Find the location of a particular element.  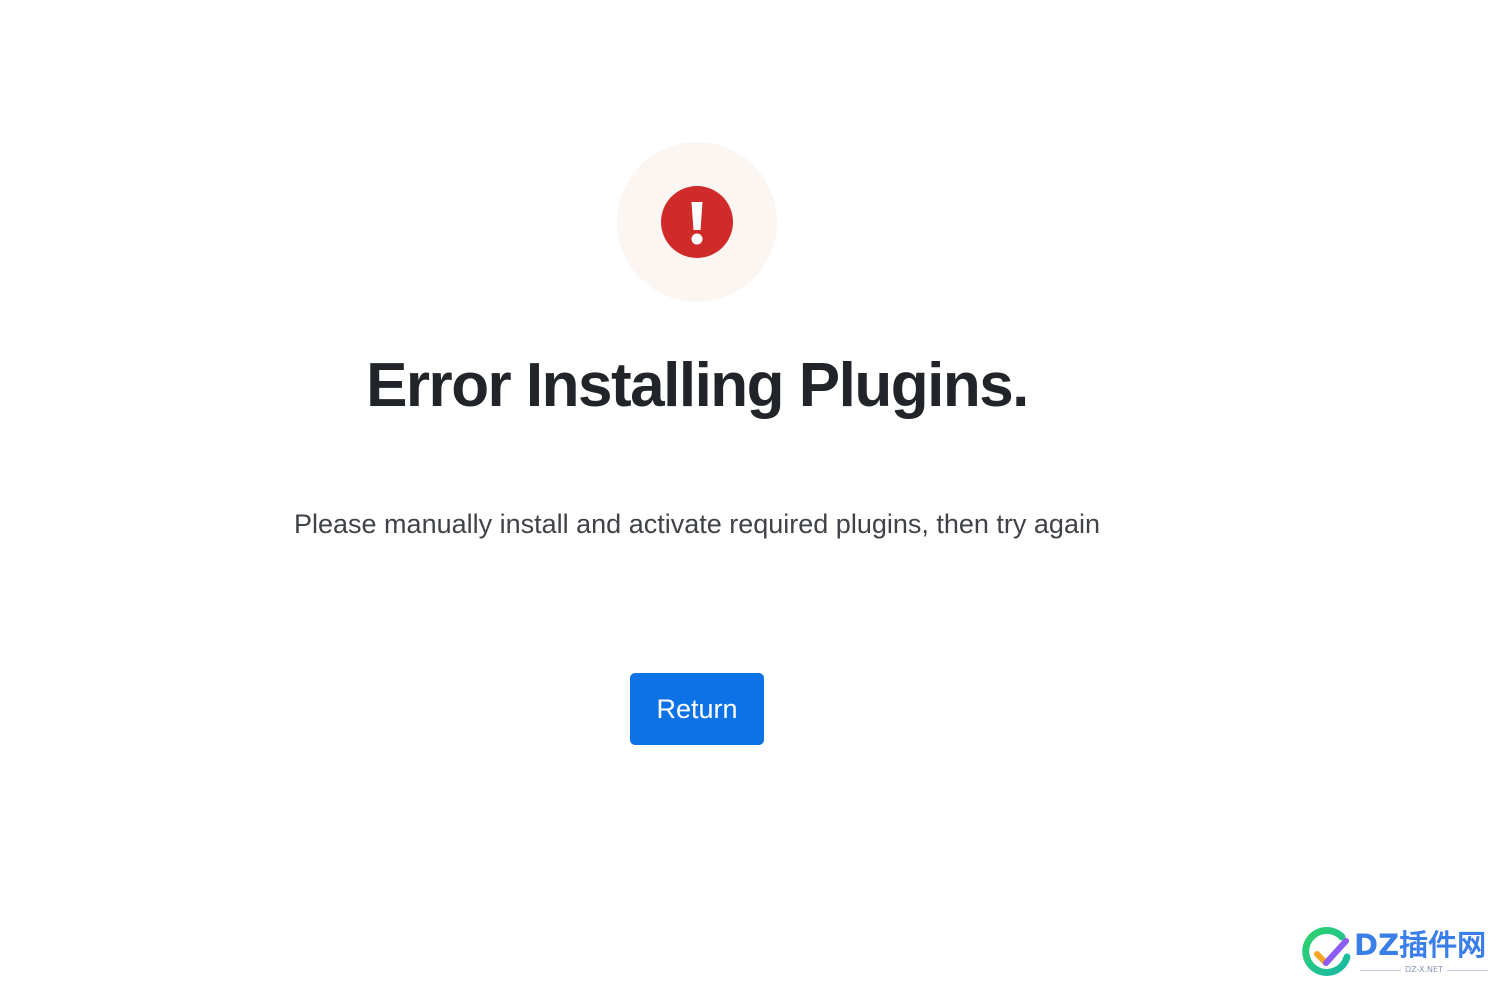

watermark-text: DZ插件网 is located at coordinates (1420, 945).